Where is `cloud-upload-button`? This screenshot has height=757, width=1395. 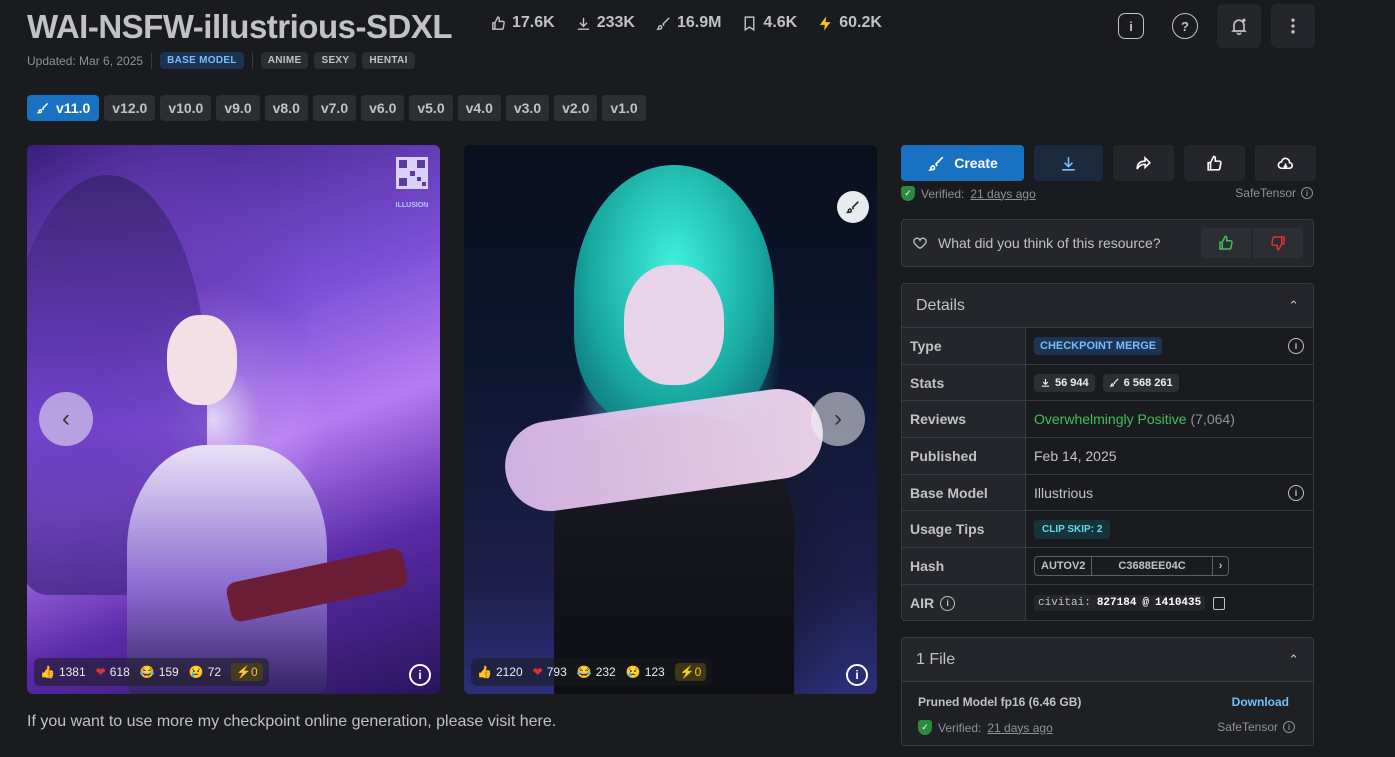 cloud-upload-button is located at coordinates (1285, 163).